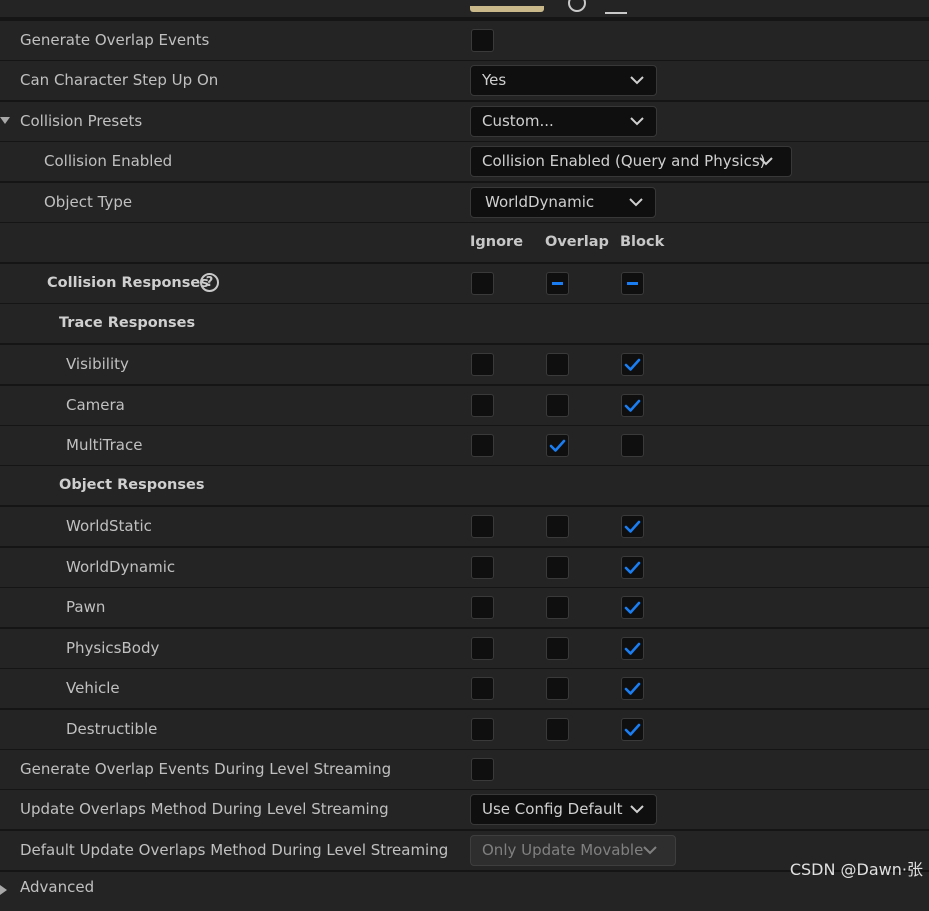 This screenshot has height=911, width=929. What do you see at coordinates (494, 80) in the screenshot?
I see `dropdown-value: Yes` at bounding box center [494, 80].